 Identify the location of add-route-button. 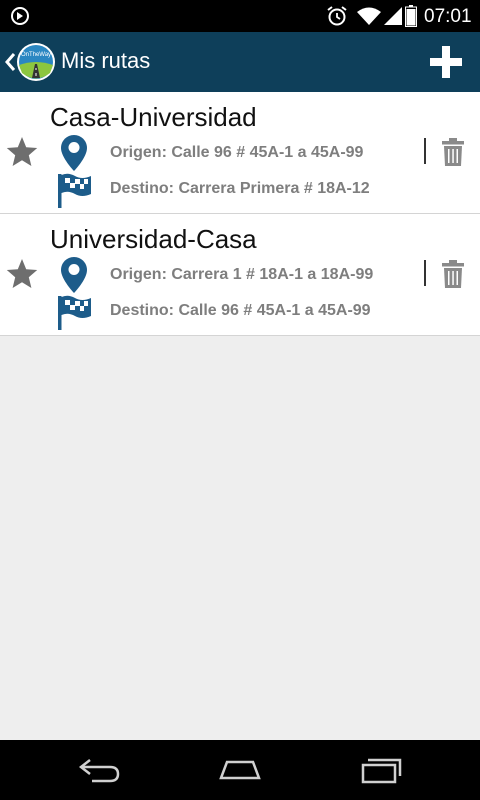
(446, 62).